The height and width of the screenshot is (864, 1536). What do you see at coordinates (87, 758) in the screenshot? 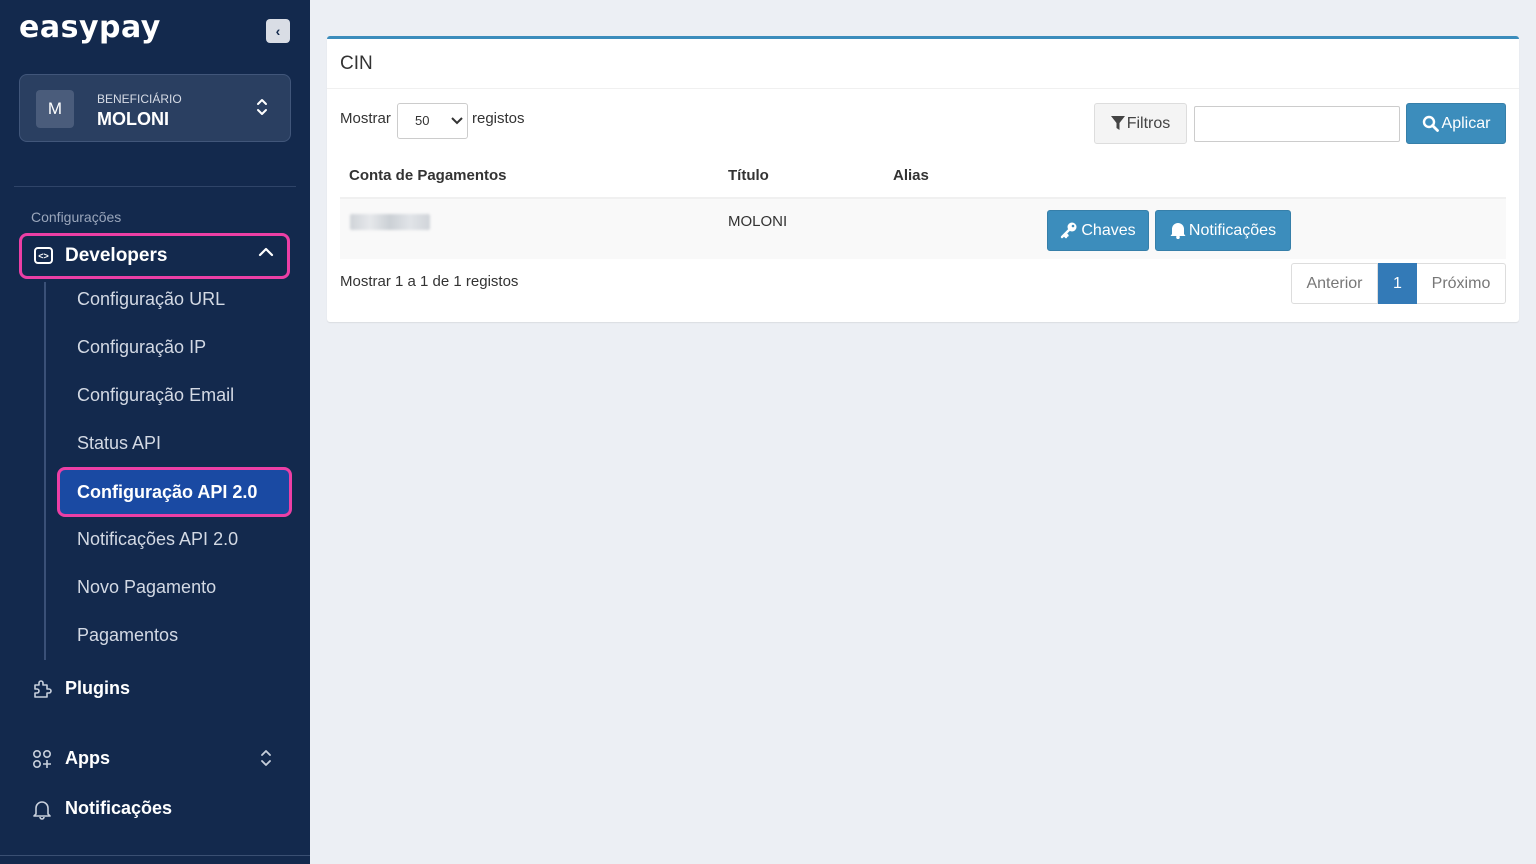
I see `sidebar-item-label: Apps` at bounding box center [87, 758].